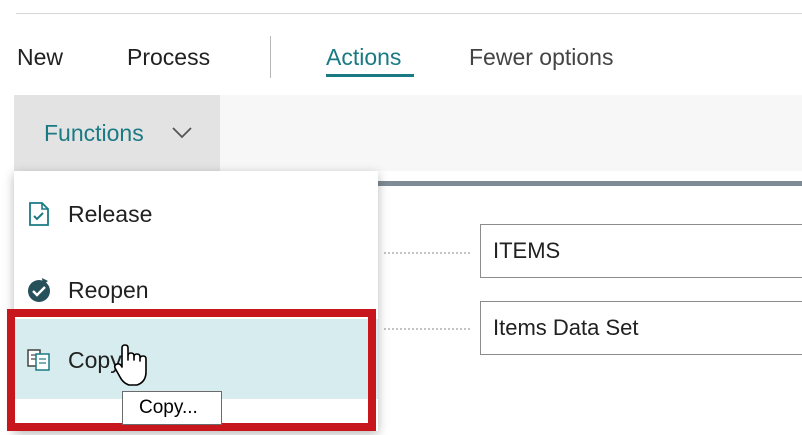 The image size is (802, 435). I want to click on action-new: New, so click(40, 57).